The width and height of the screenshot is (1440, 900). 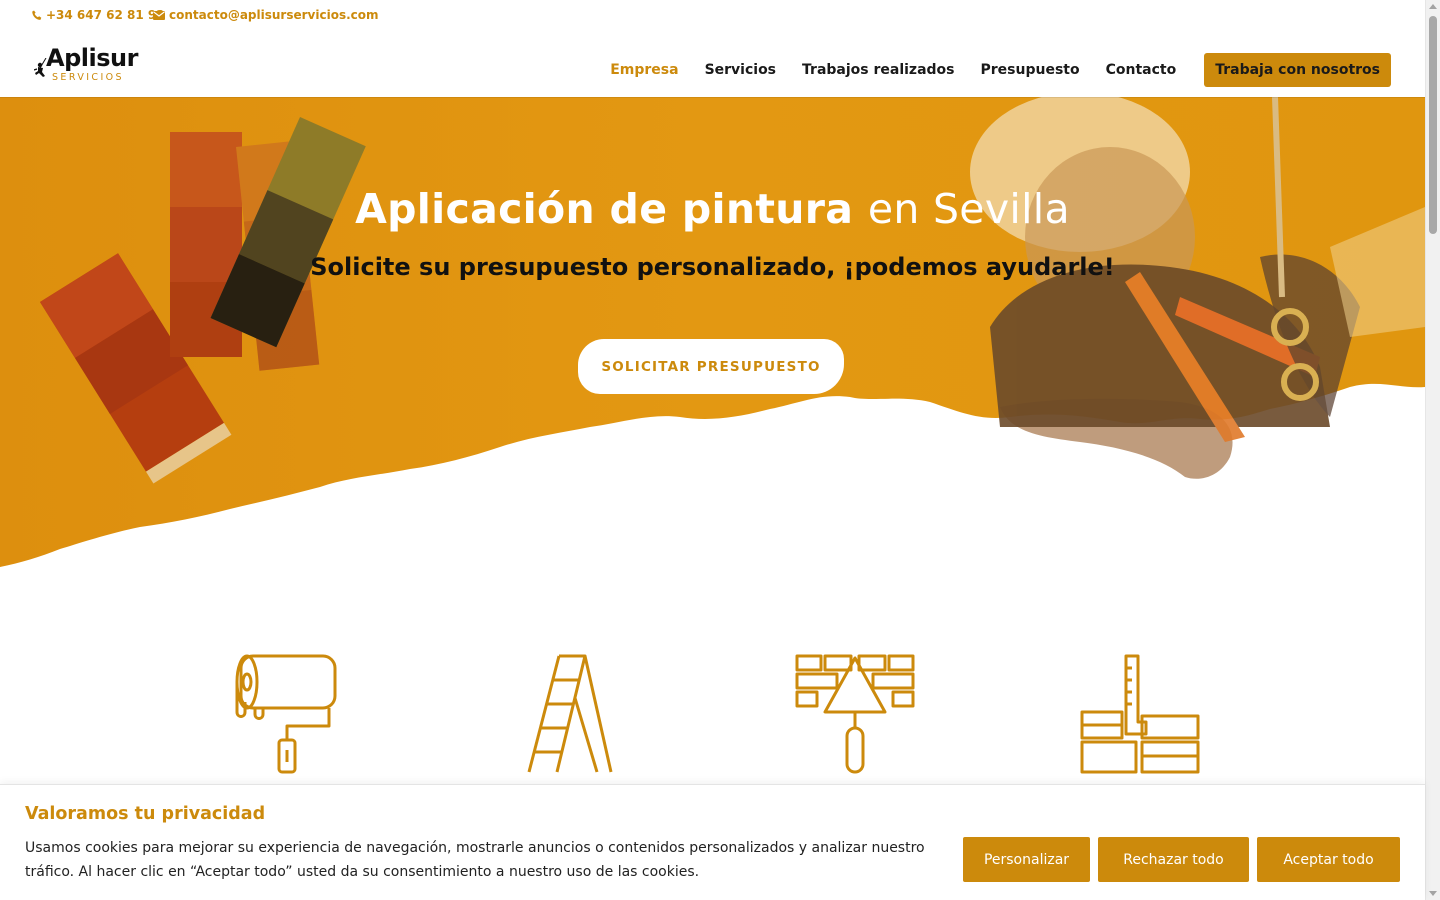 What do you see at coordinates (88, 77) in the screenshot?
I see `brand-subtitle: SERVICIOS` at bounding box center [88, 77].